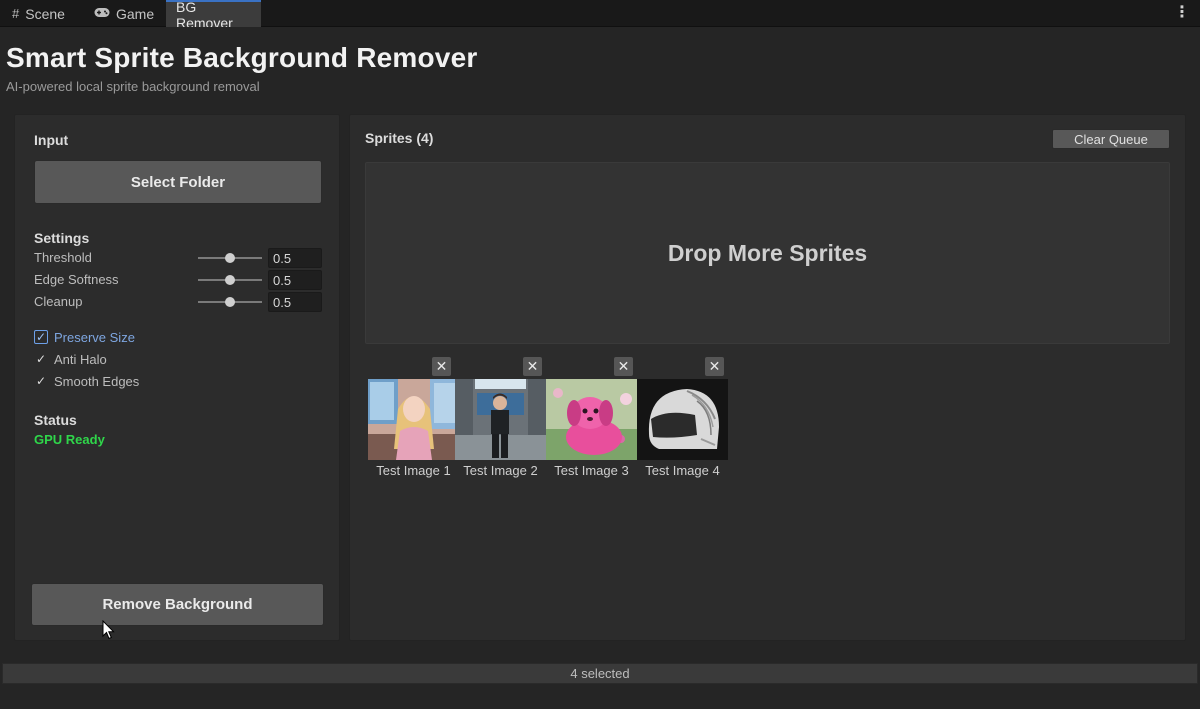 This screenshot has width=1200, height=709. I want to click on anti-halo-checkbox: ✓ Anti Halo, so click(70, 359).